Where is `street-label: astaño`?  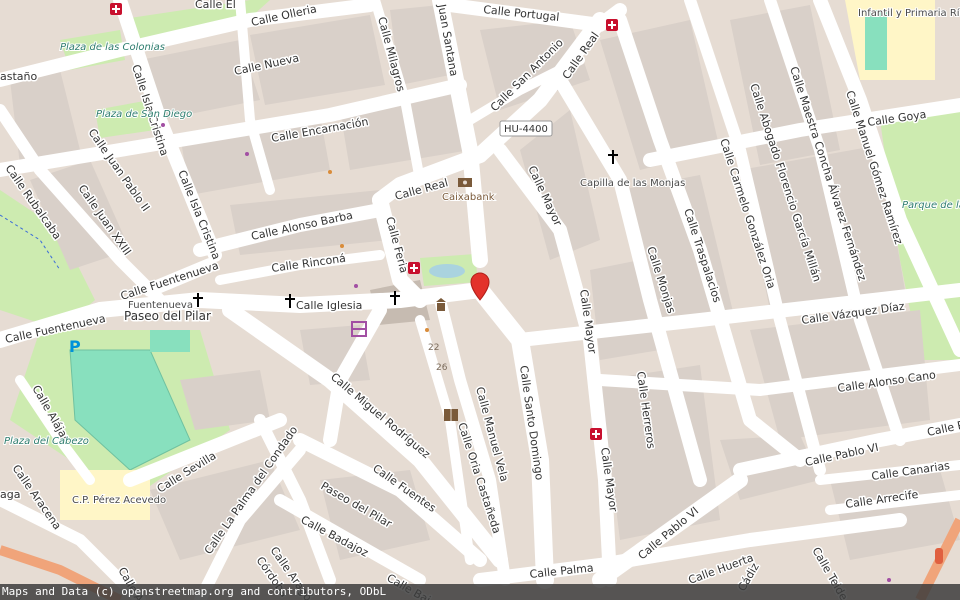 street-label: astaño is located at coordinates (18, 76).